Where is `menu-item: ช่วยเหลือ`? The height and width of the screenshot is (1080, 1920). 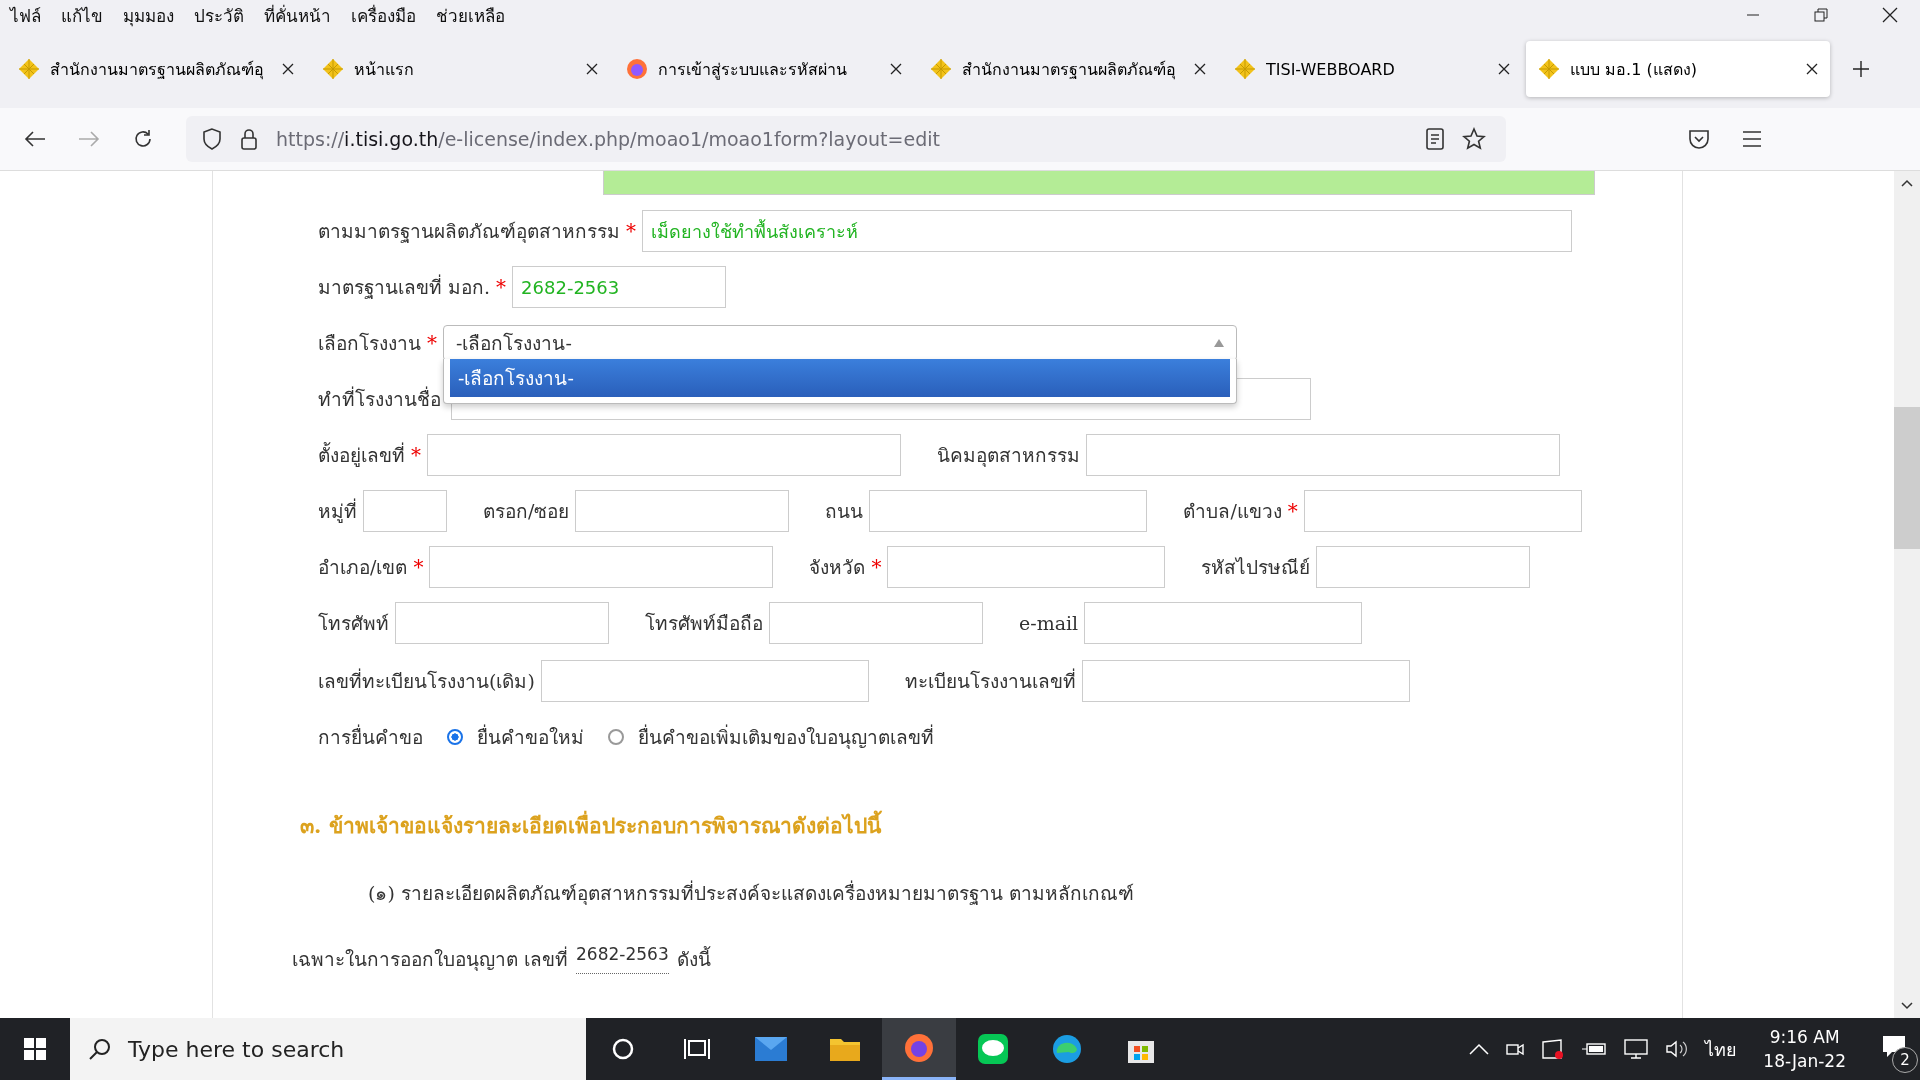
menu-item: ช่วยเหลือ is located at coordinates (470, 15).